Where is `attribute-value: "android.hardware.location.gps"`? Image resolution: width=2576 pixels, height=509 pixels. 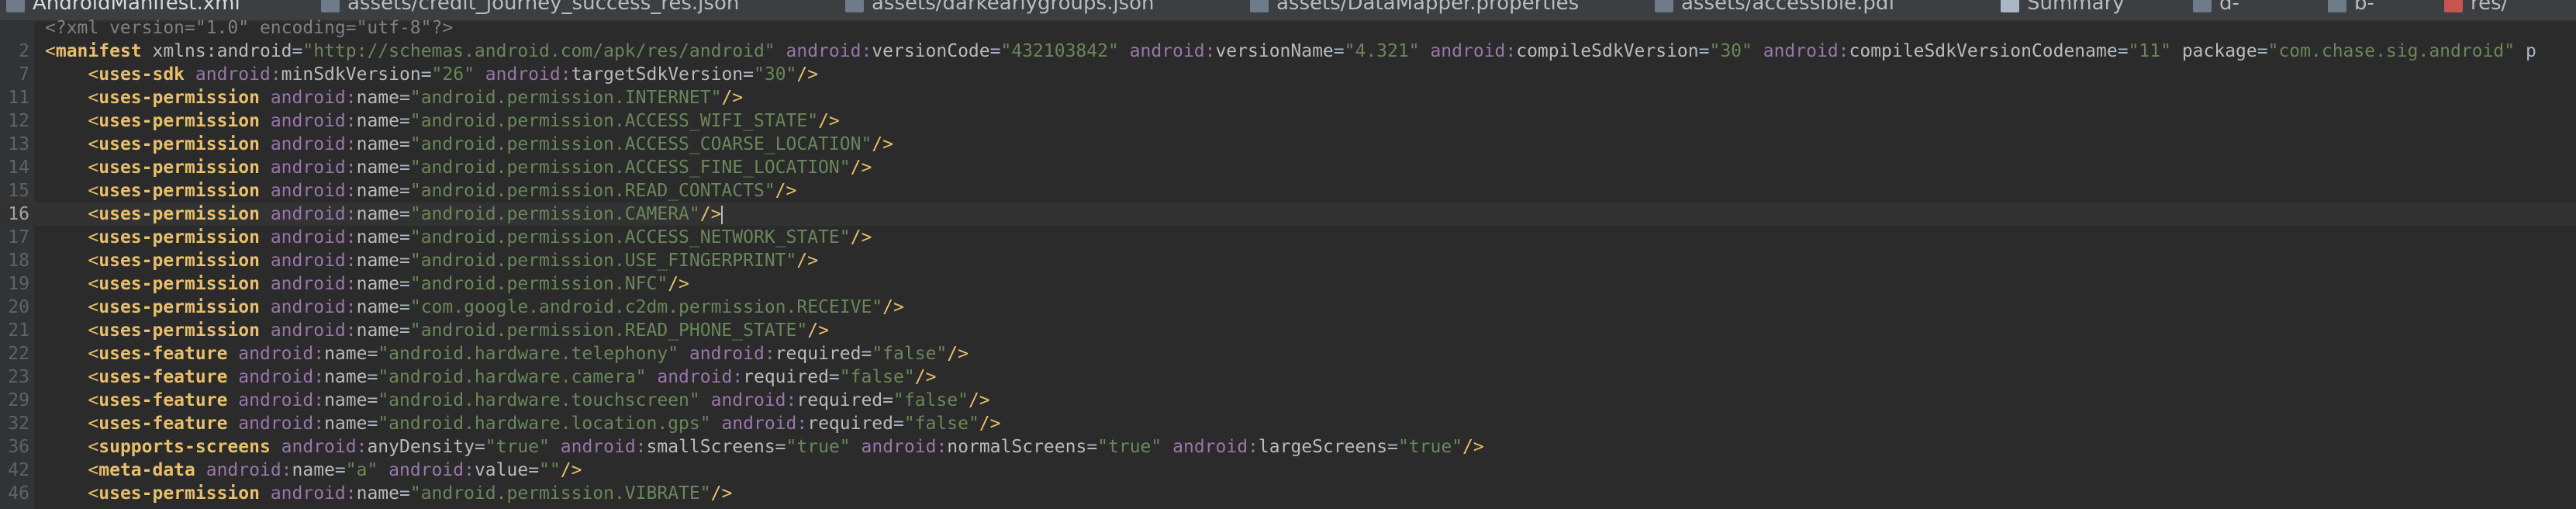
attribute-value: "android.hardware.location.gps" is located at coordinates (545, 424).